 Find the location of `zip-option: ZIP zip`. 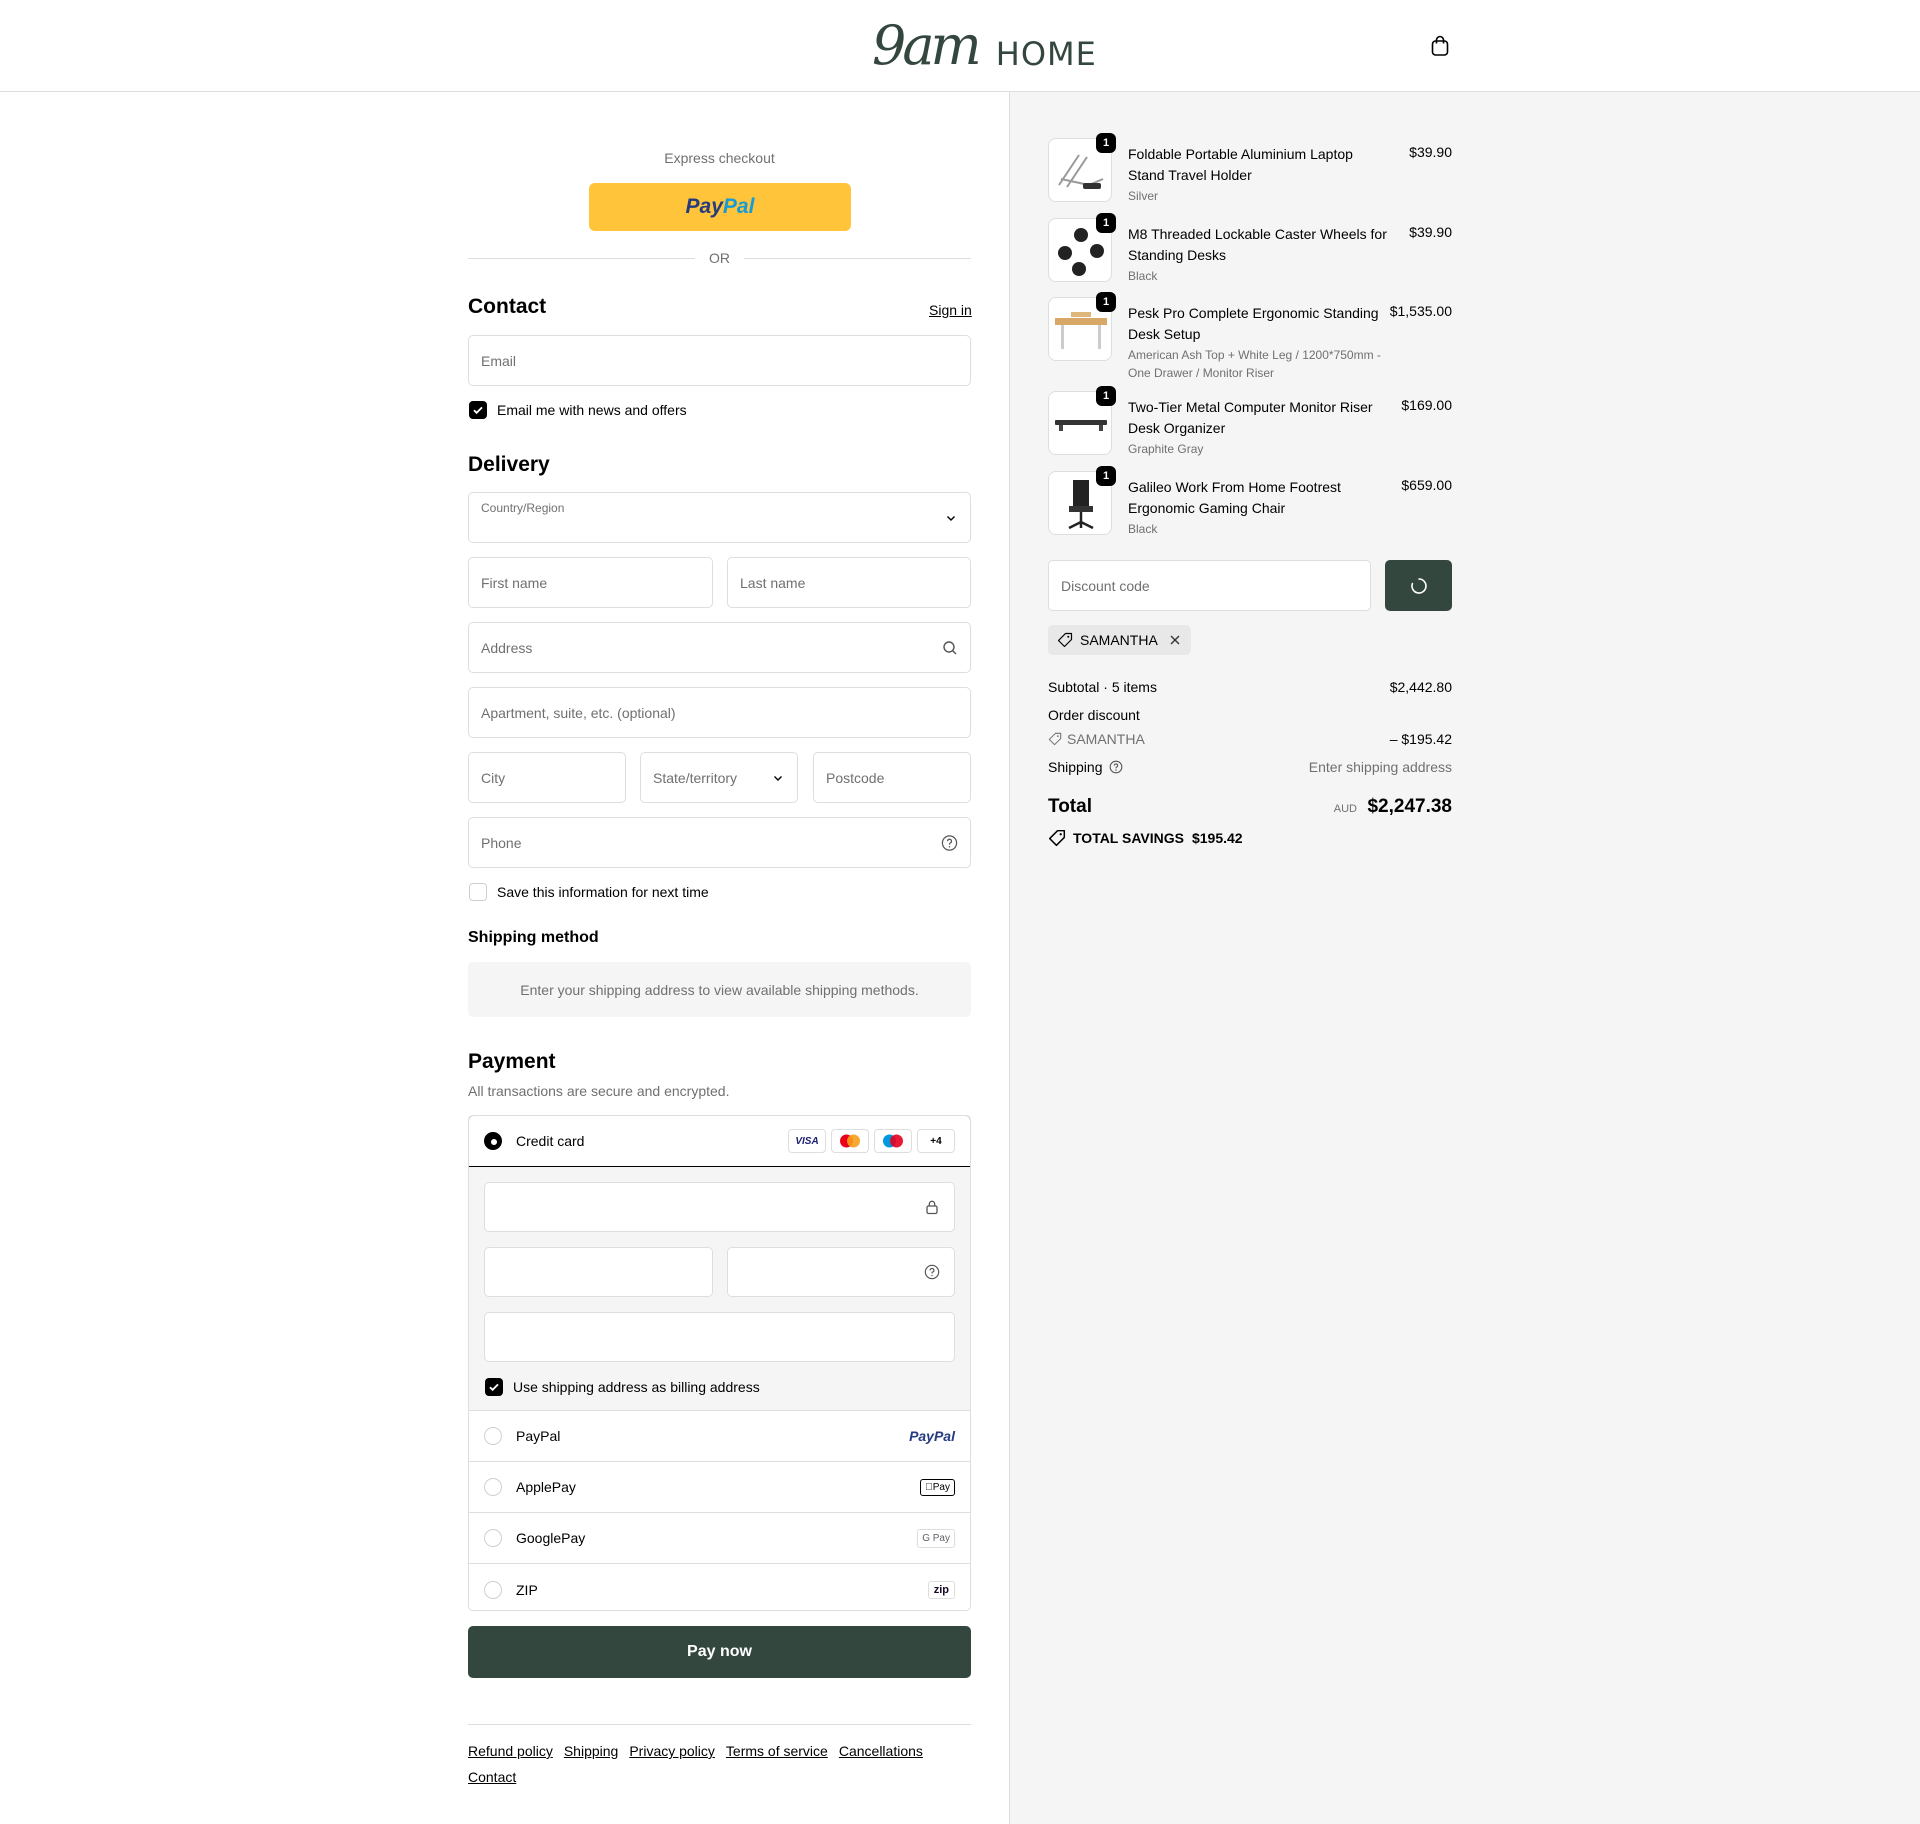

zip-option: ZIP zip is located at coordinates (719, 1587).